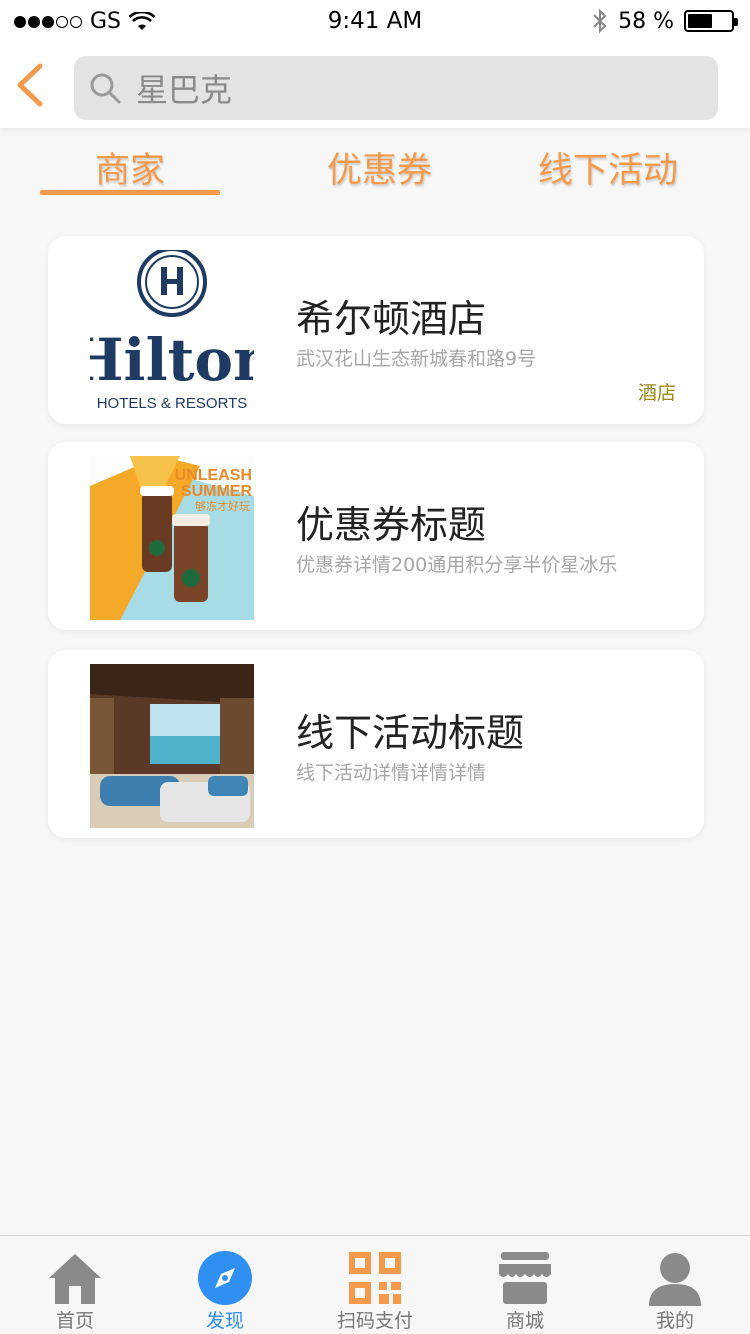 This screenshot has width=750, height=1334. Describe the element at coordinates (224, 1321) in the screenshot. I see `nav-label: 发现` at that location.